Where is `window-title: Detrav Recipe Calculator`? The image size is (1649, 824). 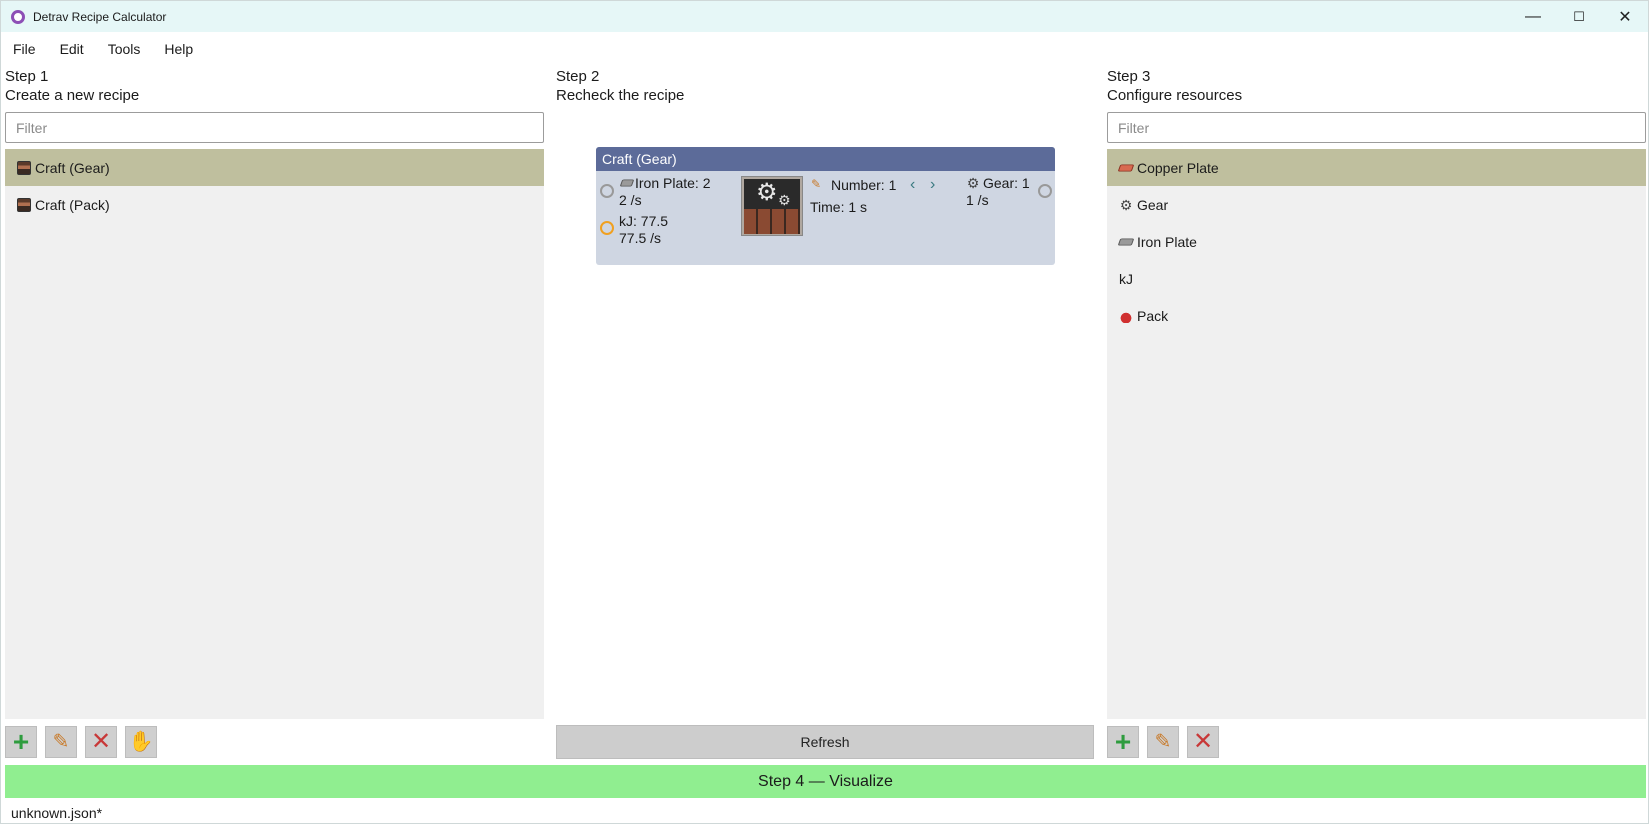 window-title: Detrav Recipe Calculator is located at coordinates (100, 16).